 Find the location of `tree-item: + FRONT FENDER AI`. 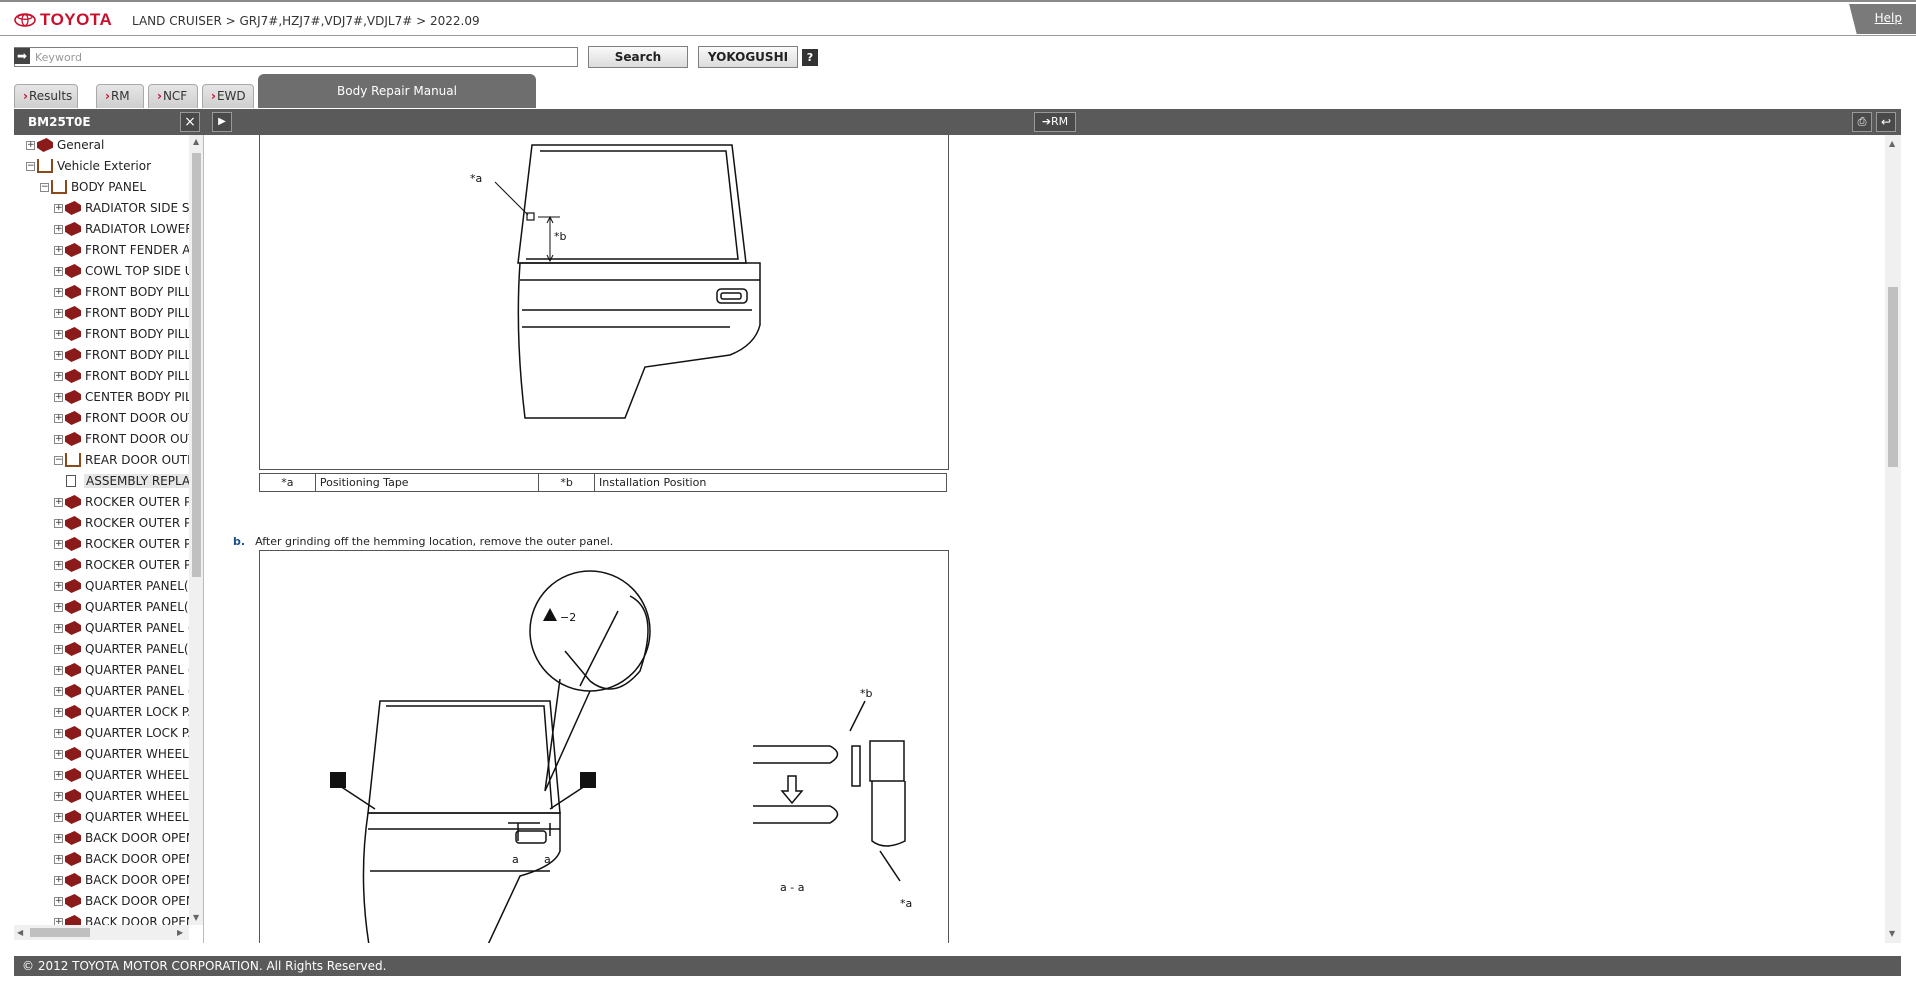

tree-item: + FRONT FENDER AI is located at coordinates (121, 250).